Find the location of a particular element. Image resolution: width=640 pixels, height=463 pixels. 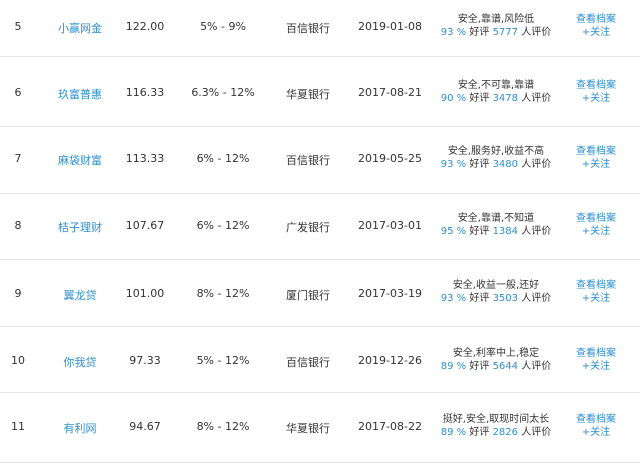

review-count: 5777 is located at coordinates (505, 32).